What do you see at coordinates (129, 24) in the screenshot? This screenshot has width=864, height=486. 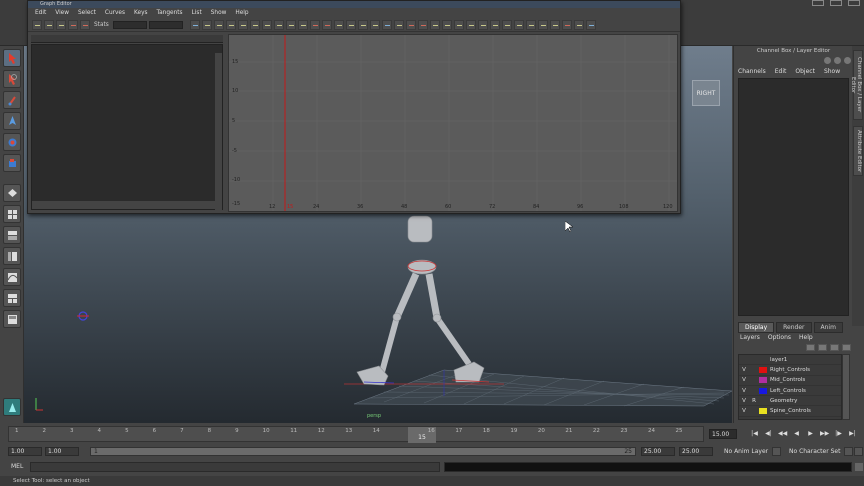 I see `stats-frame-field` at bounding box center [129, 24].